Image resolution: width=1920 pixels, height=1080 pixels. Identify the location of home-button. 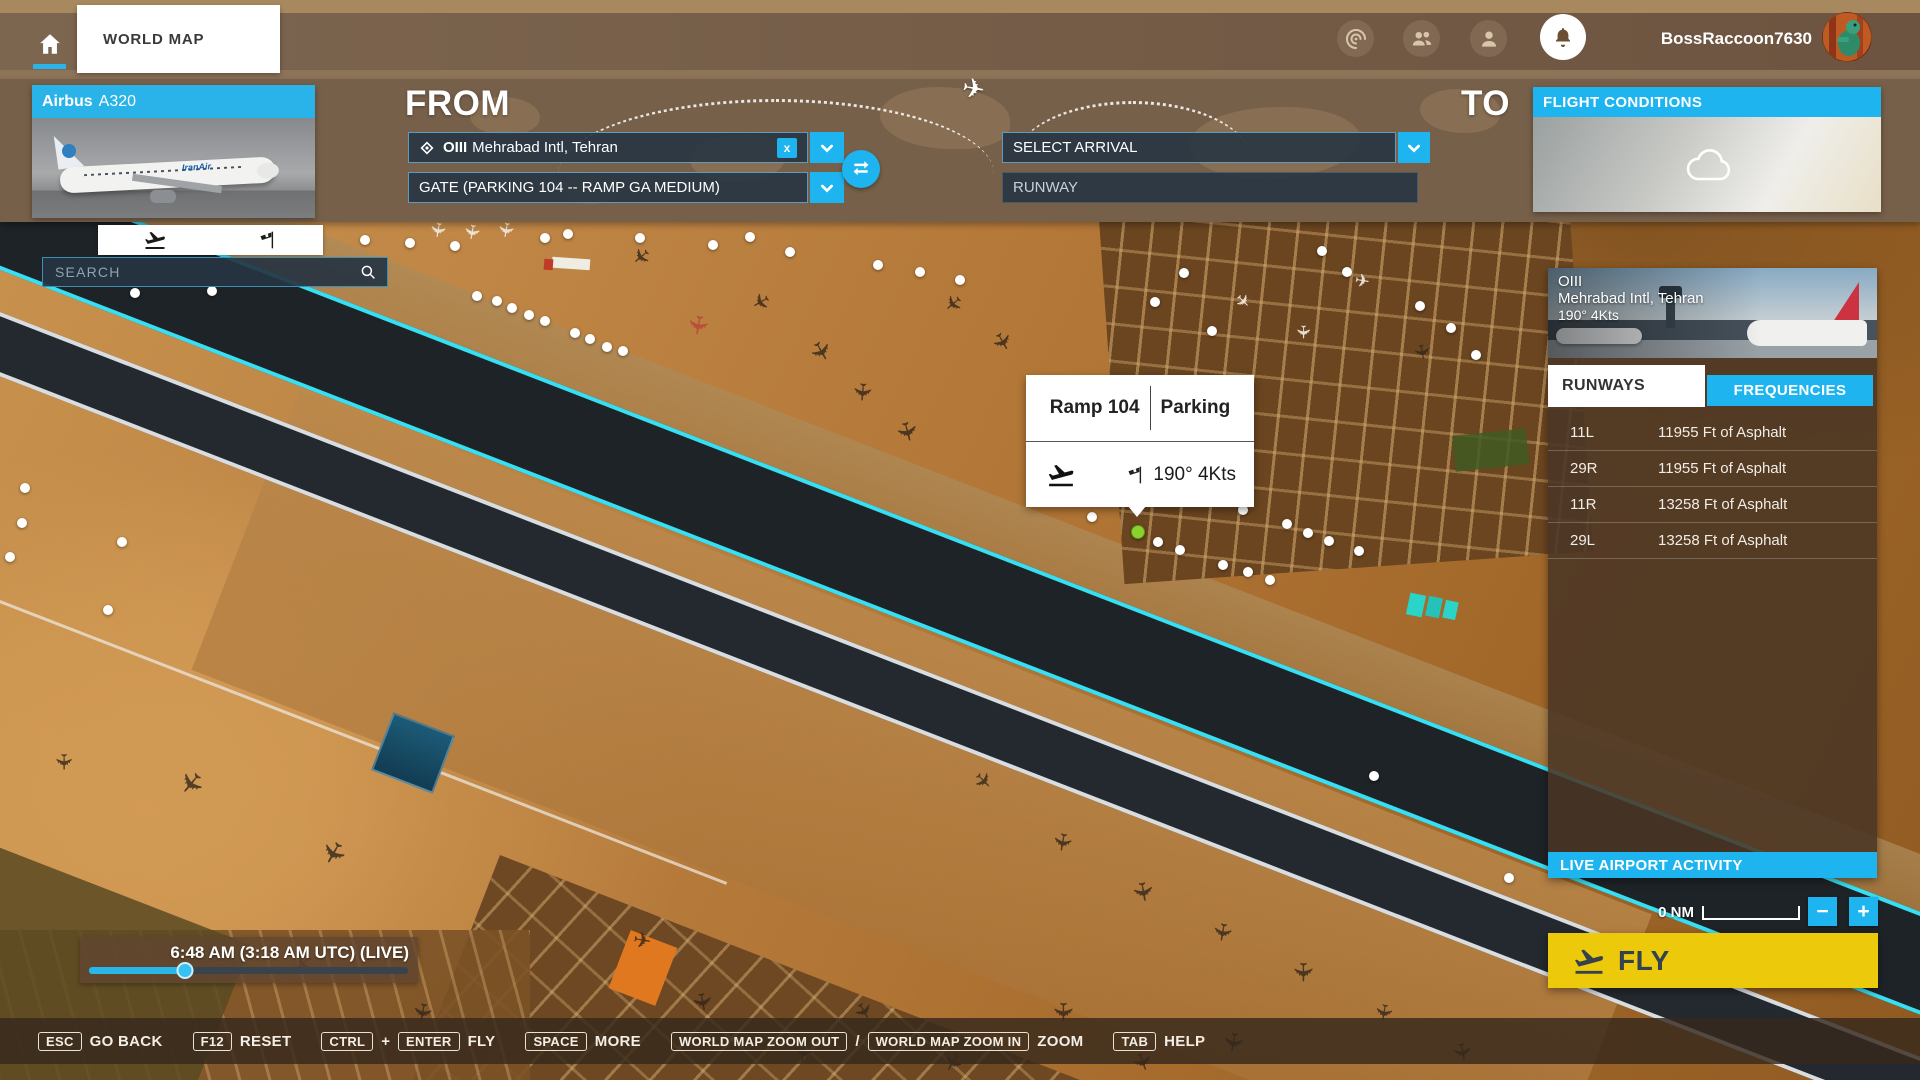
(50, 44).